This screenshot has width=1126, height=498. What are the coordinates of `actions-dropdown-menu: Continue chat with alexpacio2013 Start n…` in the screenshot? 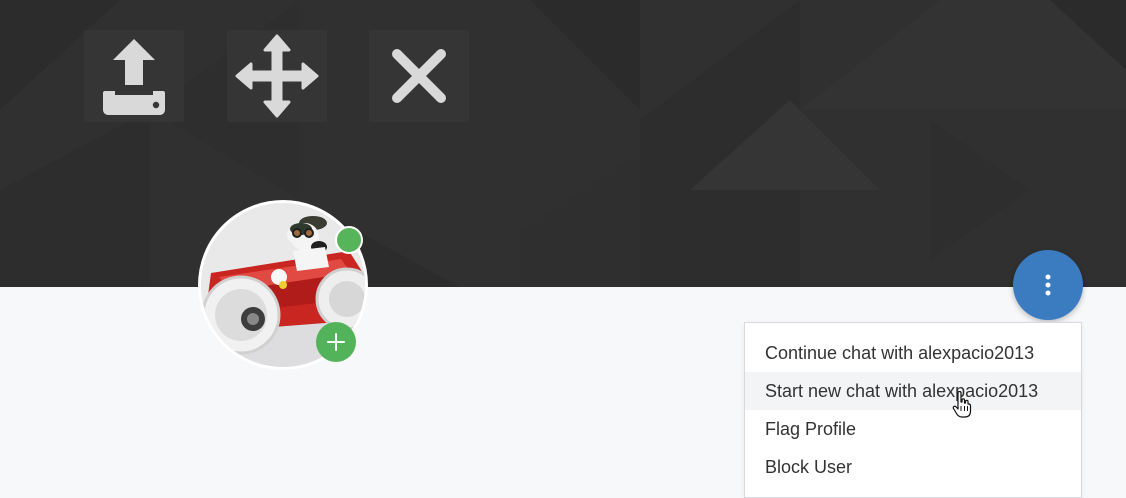 It's located at (913, 410).